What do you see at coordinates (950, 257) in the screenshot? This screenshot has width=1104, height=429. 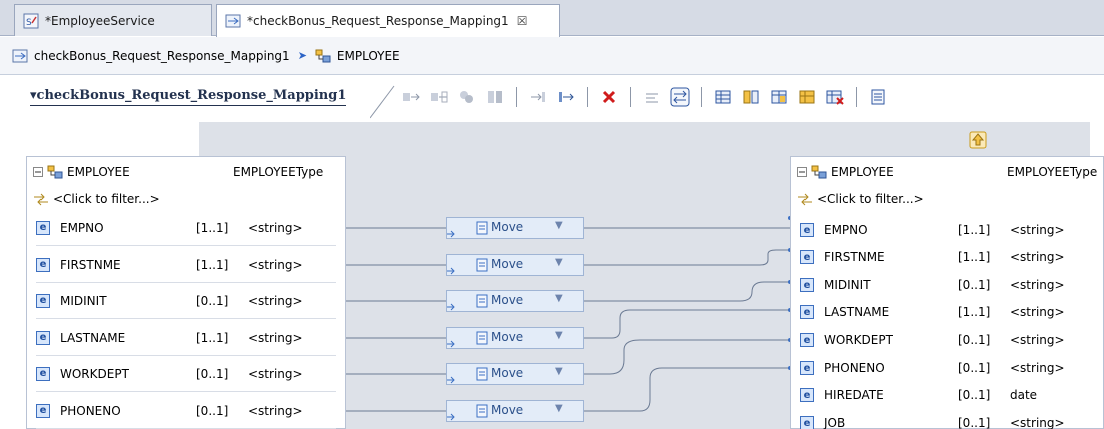 I see `target-field-firstnme: e FIRSTNME [1..1] <string>` at bounding box center [950, 257].